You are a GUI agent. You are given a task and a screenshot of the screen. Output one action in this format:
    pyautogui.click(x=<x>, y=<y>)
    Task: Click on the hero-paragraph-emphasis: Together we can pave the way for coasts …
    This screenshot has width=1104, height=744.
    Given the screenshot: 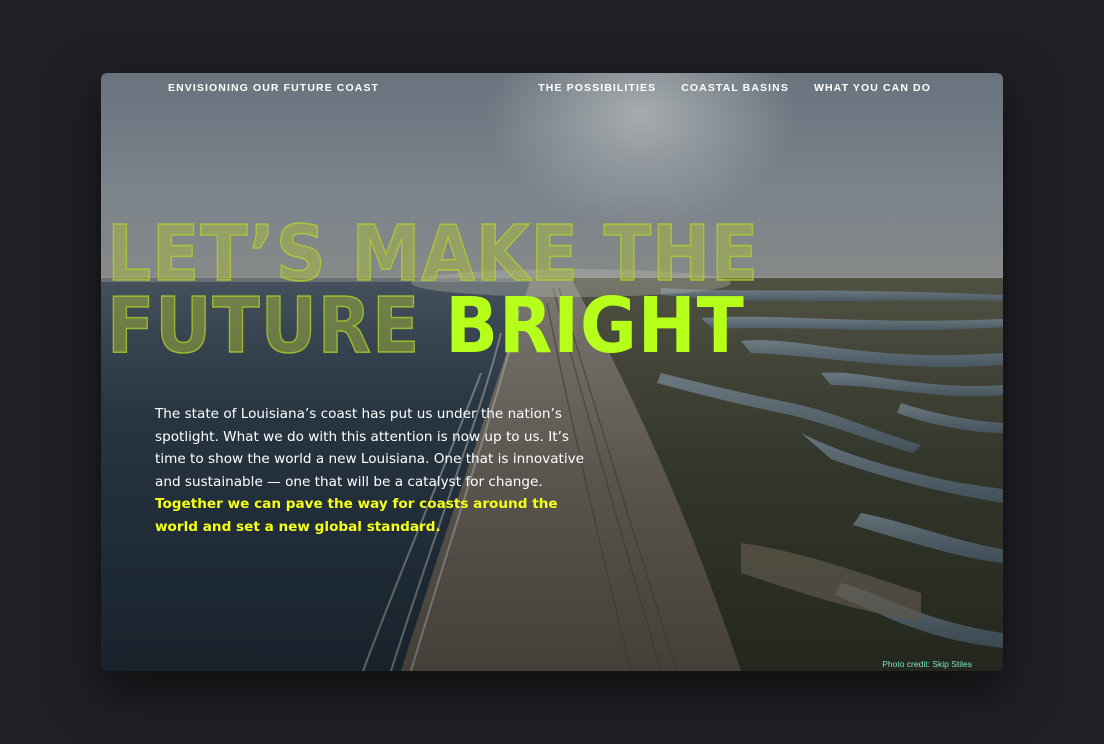 What is the action you would take?
    pyautogui.click(x=356, y=515)
    